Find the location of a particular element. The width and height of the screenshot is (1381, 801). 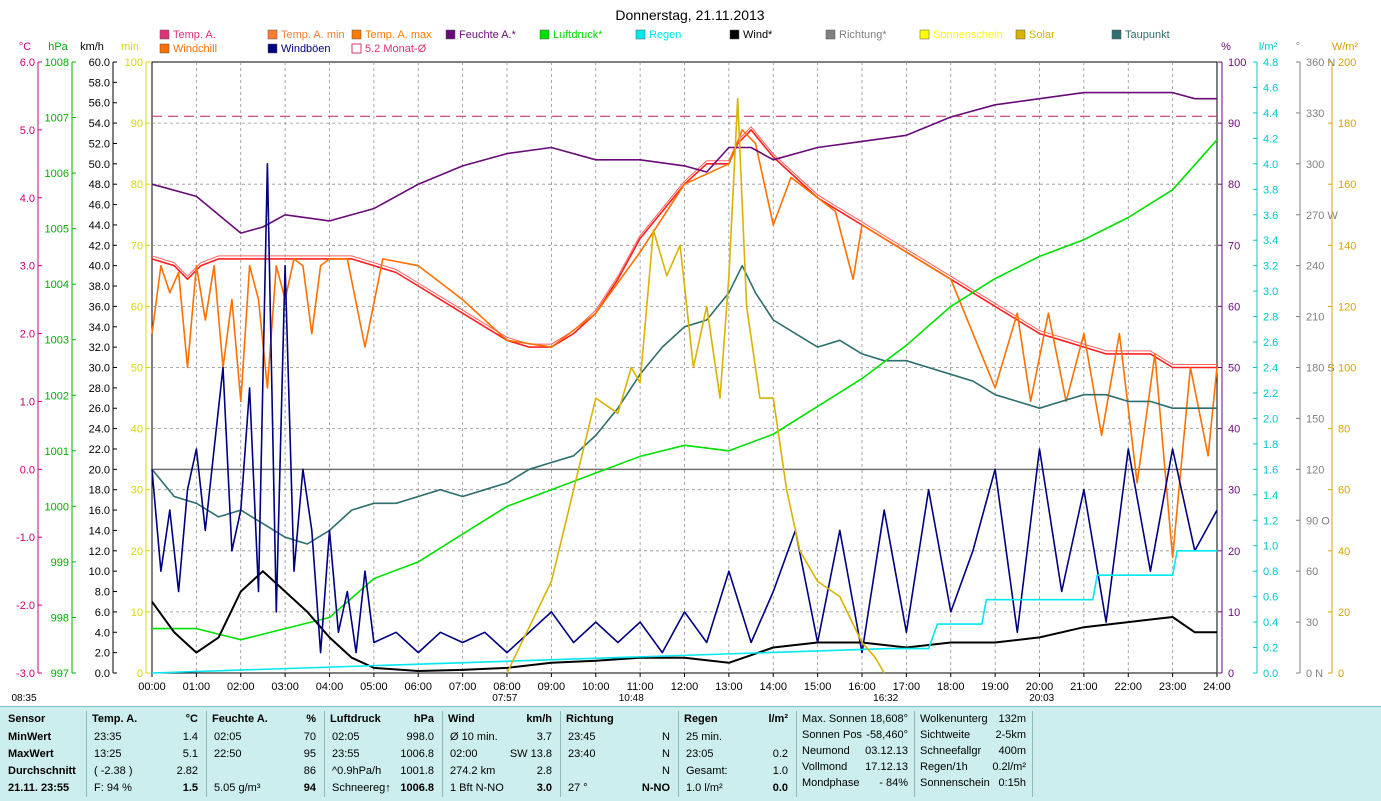

axis-units: °C hPa km/h min% l/m² ° W/m² is located at coordinates (689, 47).